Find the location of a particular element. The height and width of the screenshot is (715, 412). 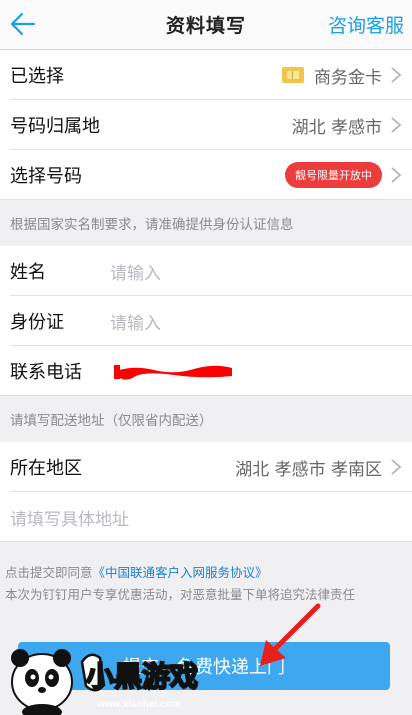

agreement-prefix: 点击提交即同意 is located at coordinates (49, 572).